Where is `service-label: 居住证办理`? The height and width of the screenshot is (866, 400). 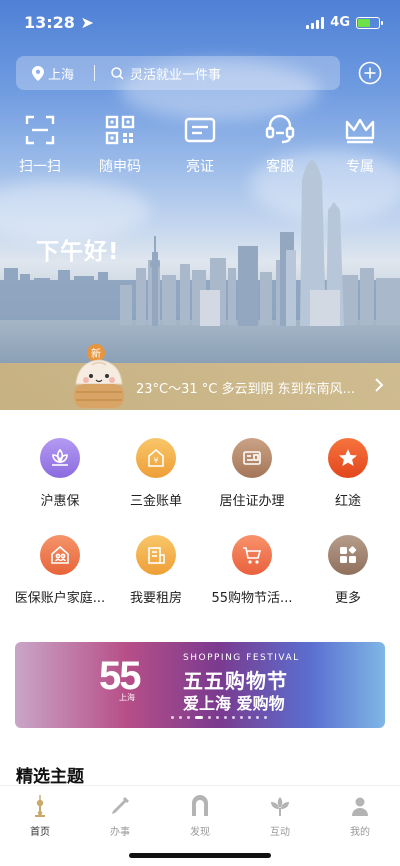
service-label: 居住证办理 is located at coordinates (252, 501).